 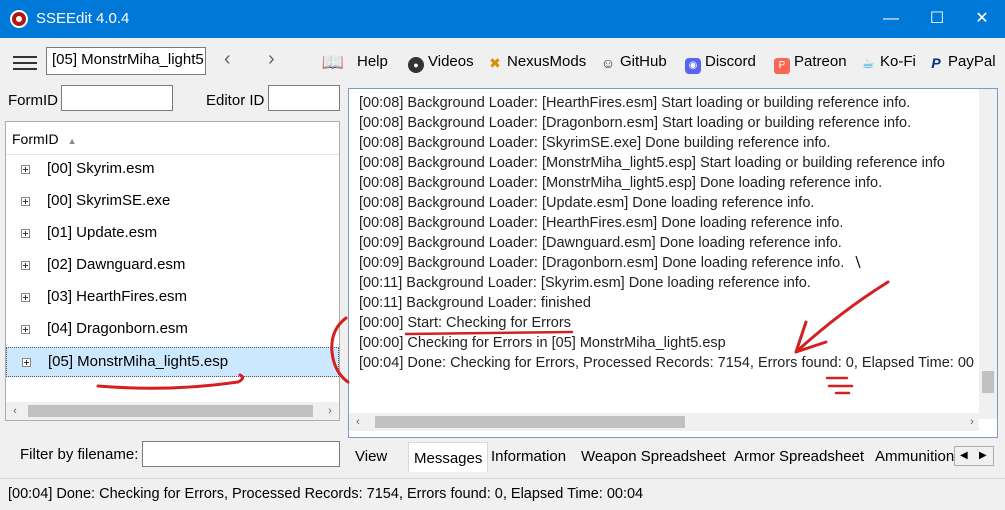 What do you see at coordinates (172, 170) in the screenshot?
I see `tree-item: [00] Skyrim.esm` at bounding box center [172, 170].